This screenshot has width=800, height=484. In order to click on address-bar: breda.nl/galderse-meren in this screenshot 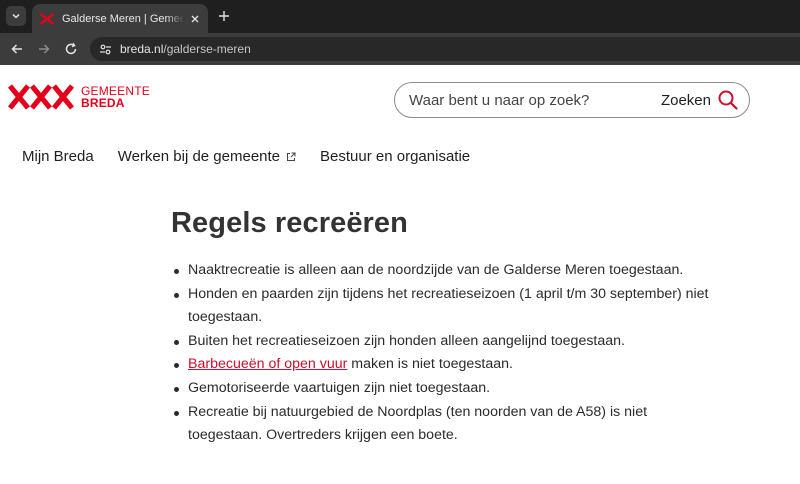, I will do `click(445, 49)`.